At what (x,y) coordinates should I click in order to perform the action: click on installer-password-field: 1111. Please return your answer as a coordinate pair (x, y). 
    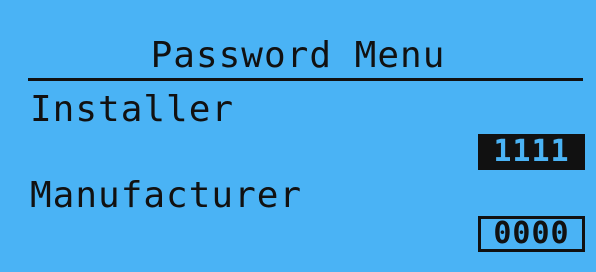
    Looking at the image, I should click on (531, 152).